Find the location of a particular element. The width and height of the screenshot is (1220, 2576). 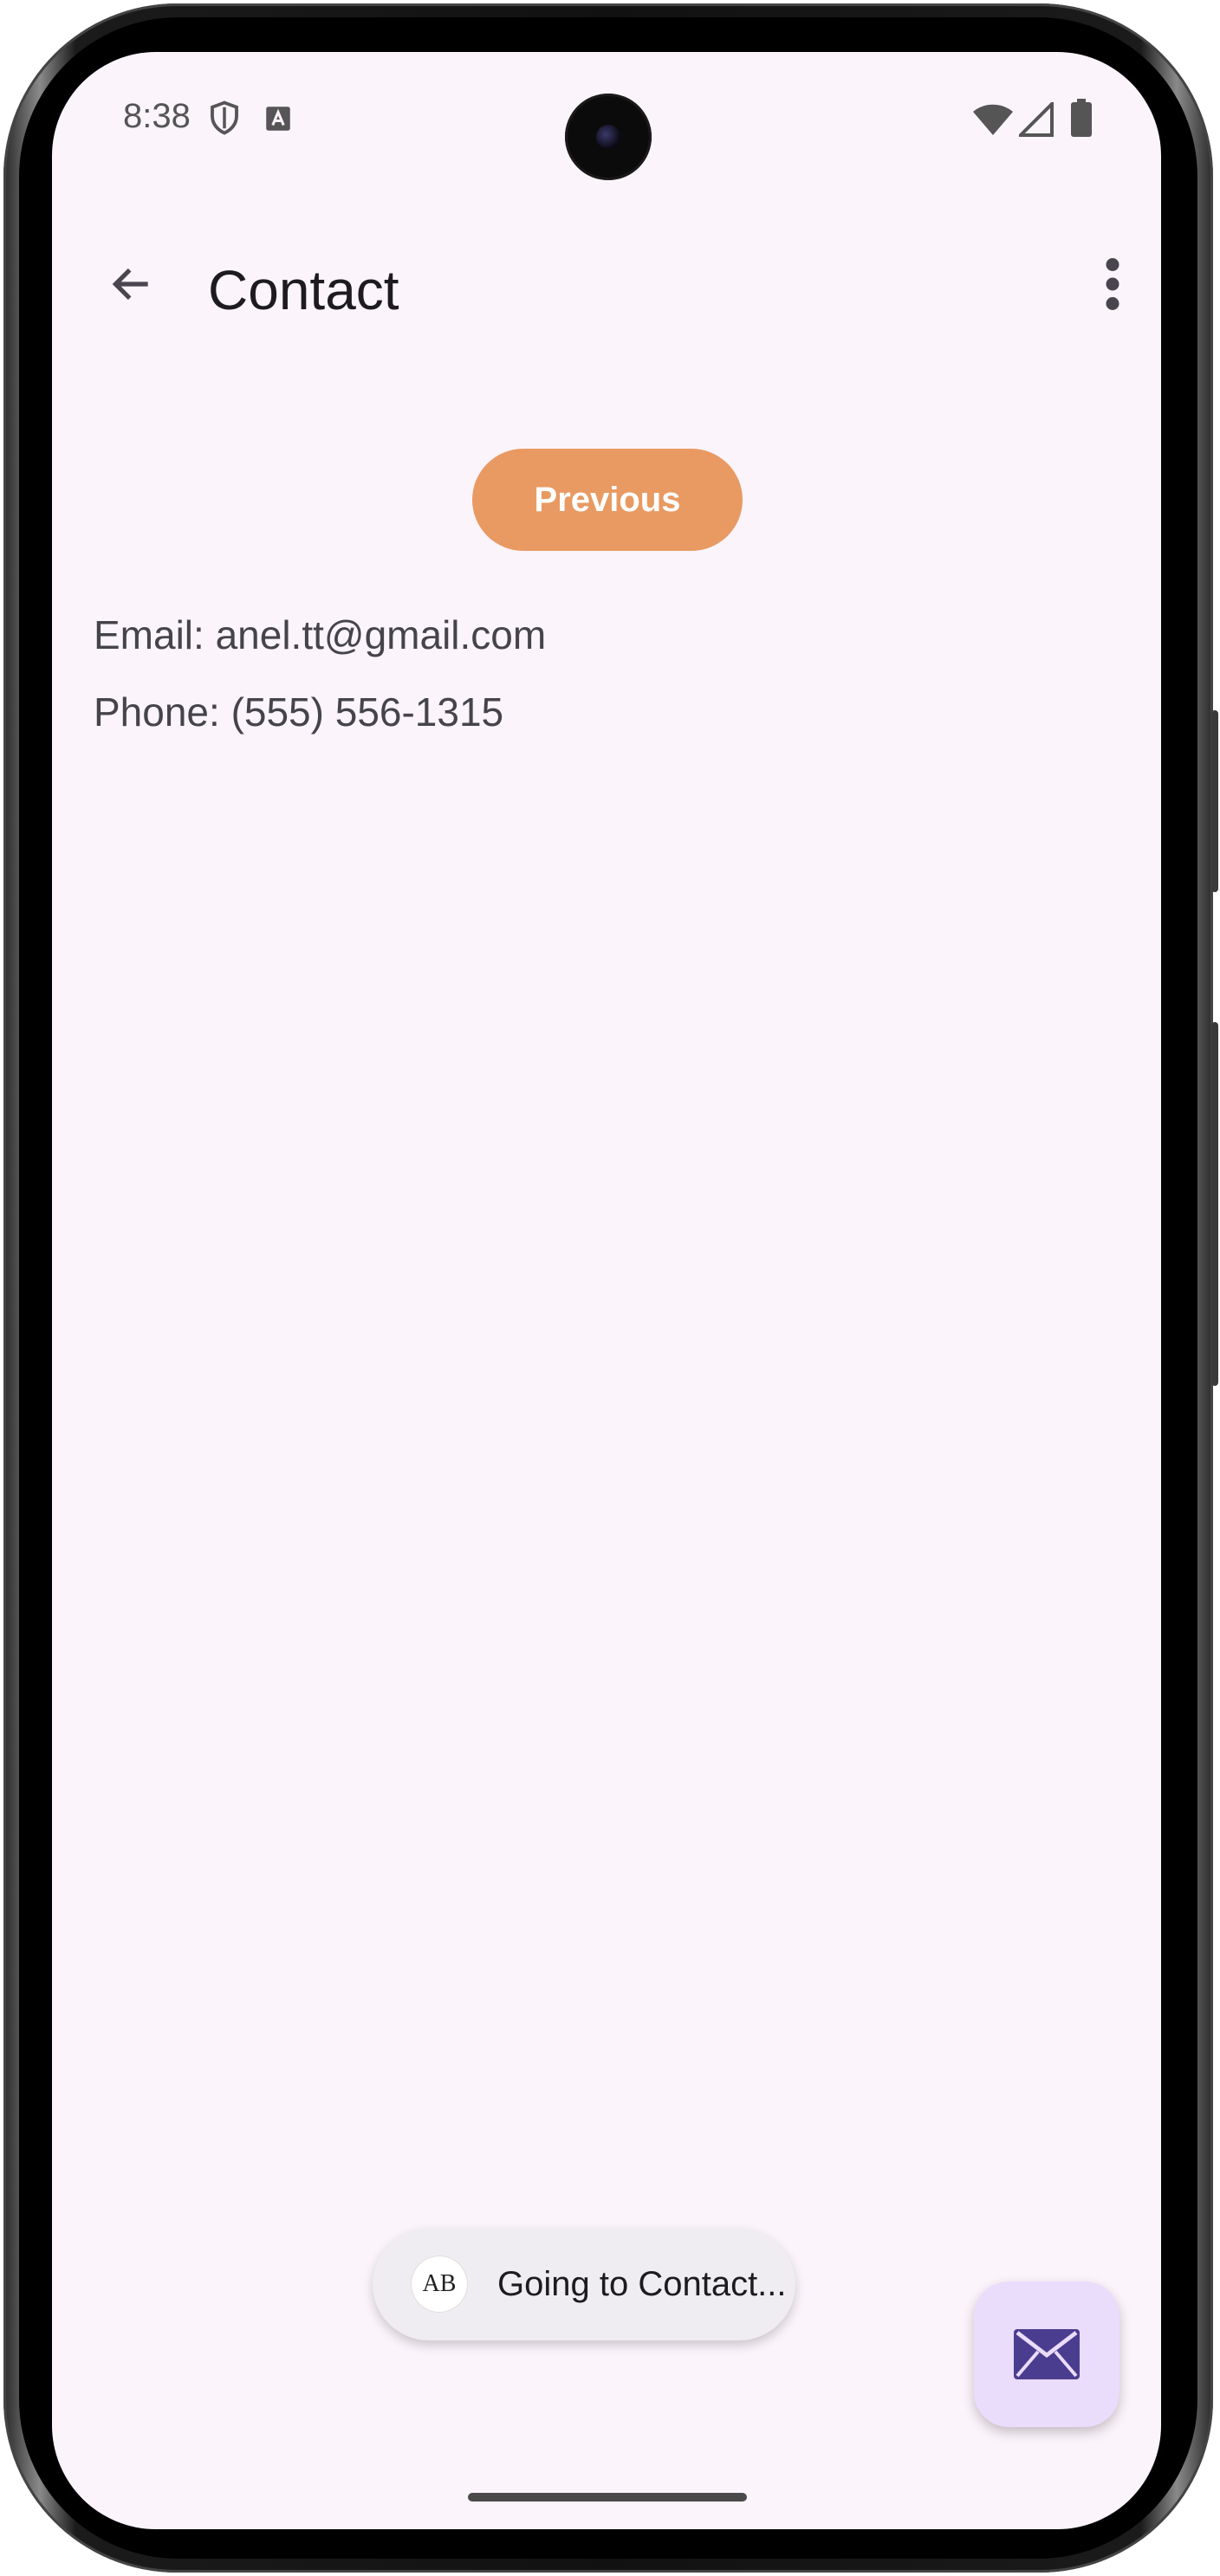

front-camera is located at coordinates (608, 137).